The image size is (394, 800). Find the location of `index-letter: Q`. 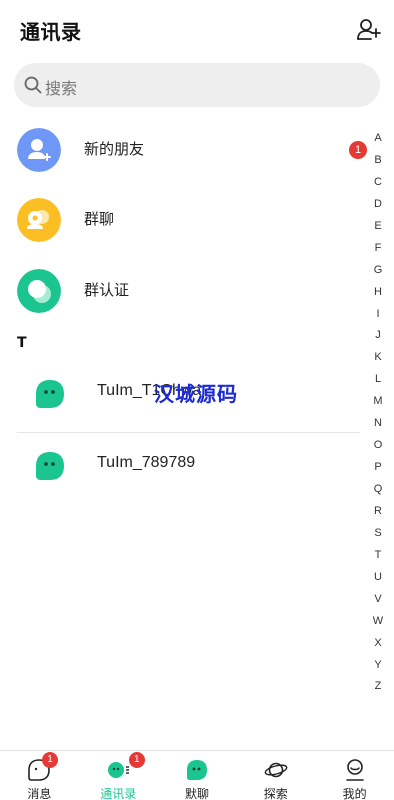

index-letter: Q is located at coordinates (378, 490).